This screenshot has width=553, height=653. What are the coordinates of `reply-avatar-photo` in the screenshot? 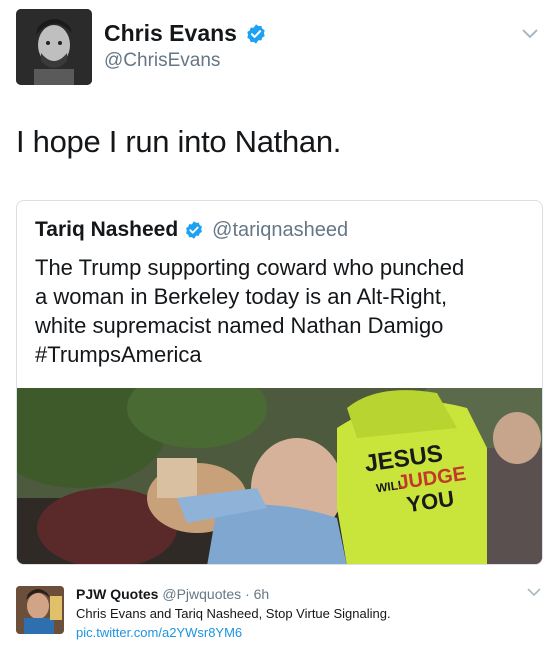 It's located at (40, 610).